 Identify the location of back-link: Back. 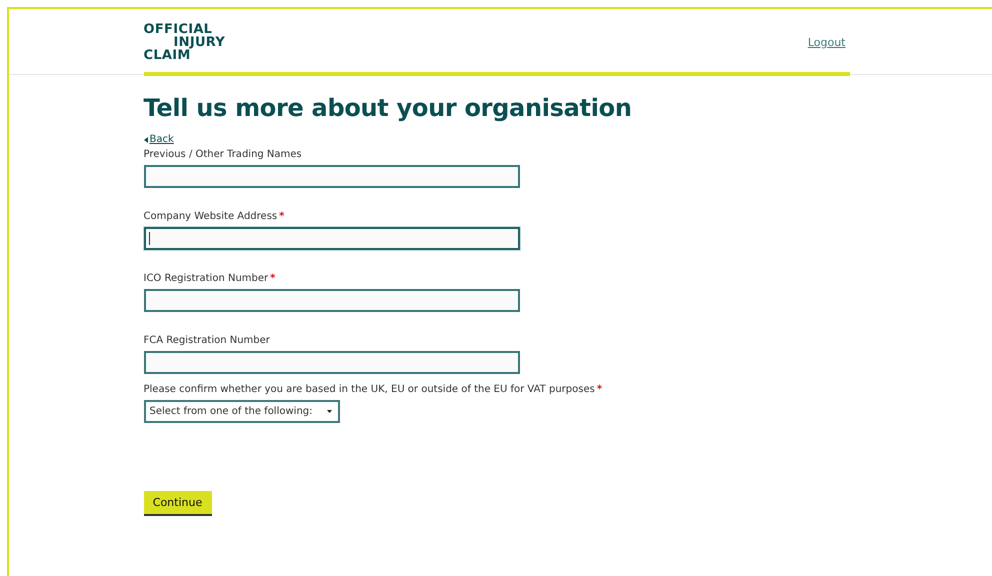
(159, 139).